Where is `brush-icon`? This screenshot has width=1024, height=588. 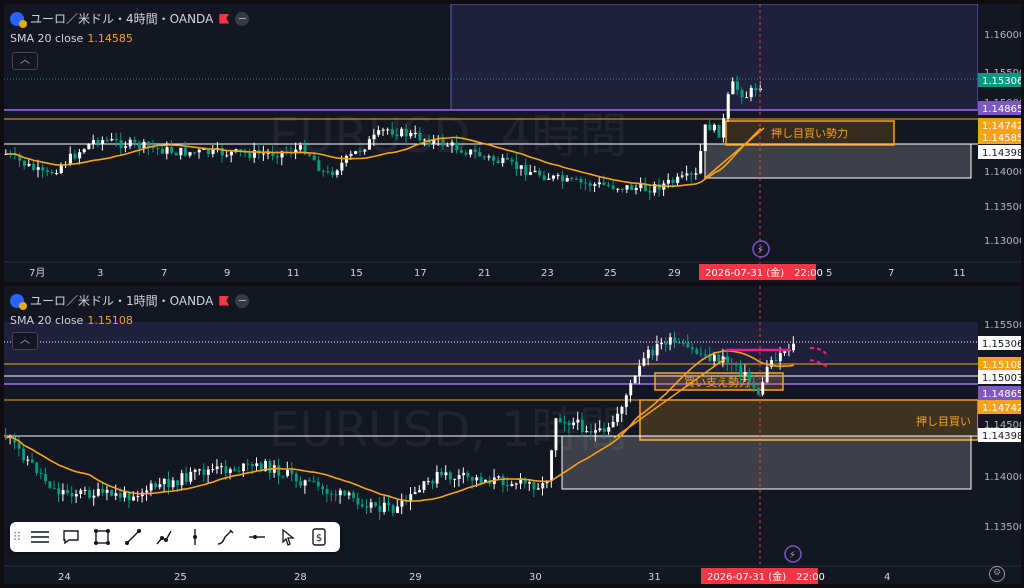
brush-icon is located at coordinates (225, 537).